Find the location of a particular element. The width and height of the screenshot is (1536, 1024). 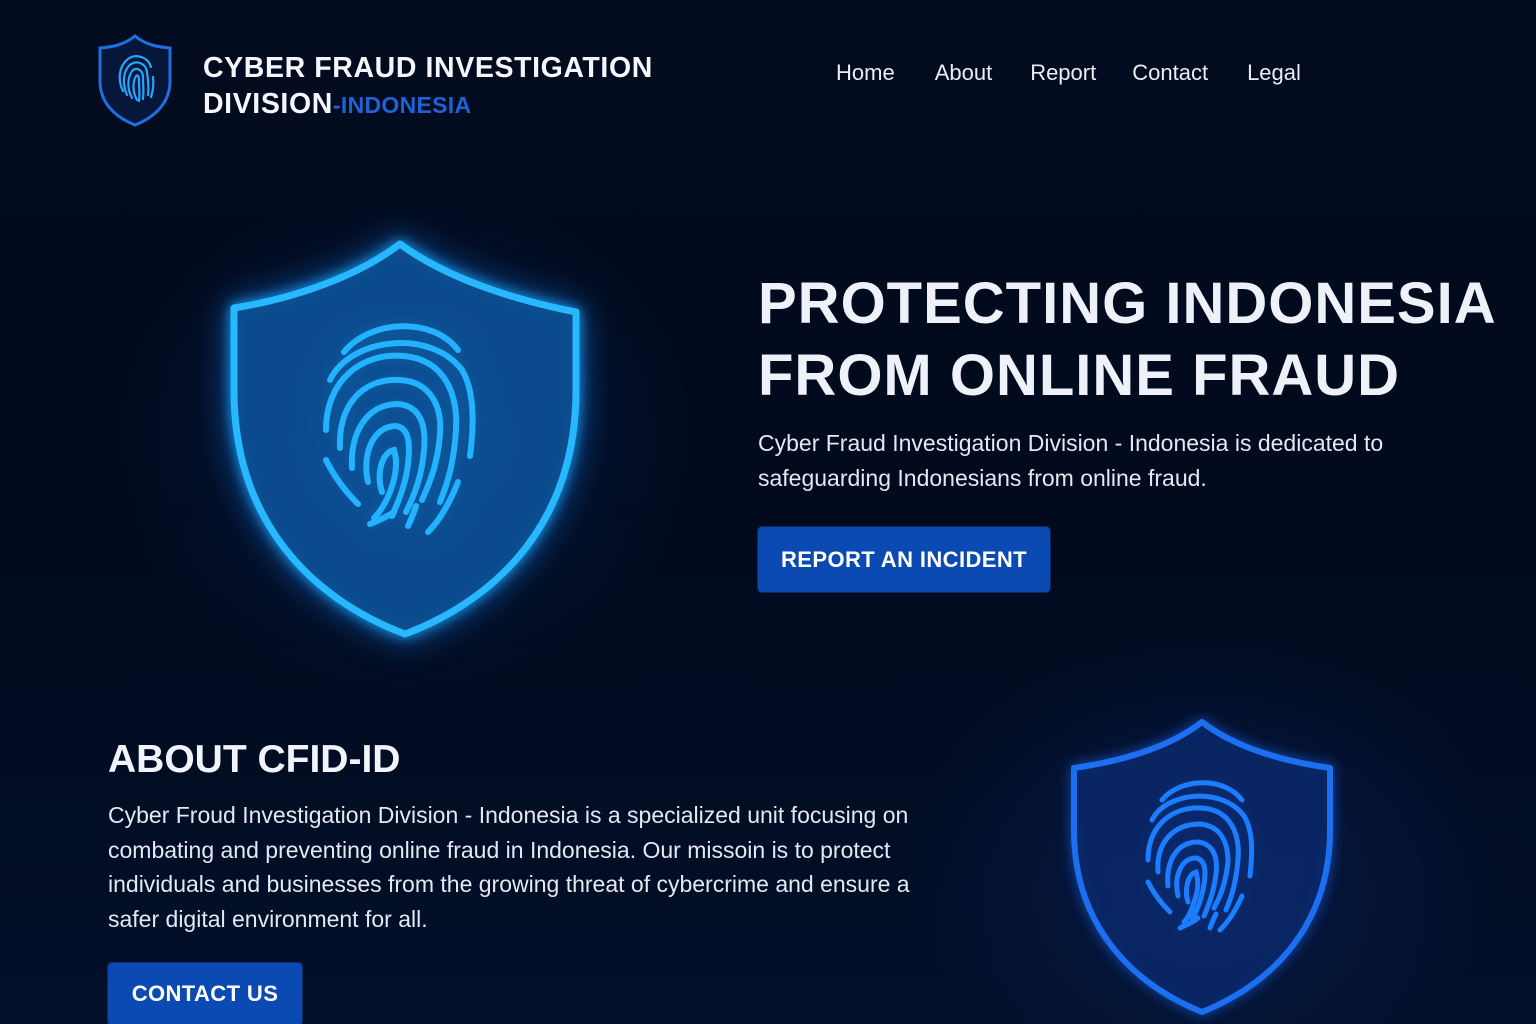

brand-division: DIVISION is located at coordinates (268, 104).